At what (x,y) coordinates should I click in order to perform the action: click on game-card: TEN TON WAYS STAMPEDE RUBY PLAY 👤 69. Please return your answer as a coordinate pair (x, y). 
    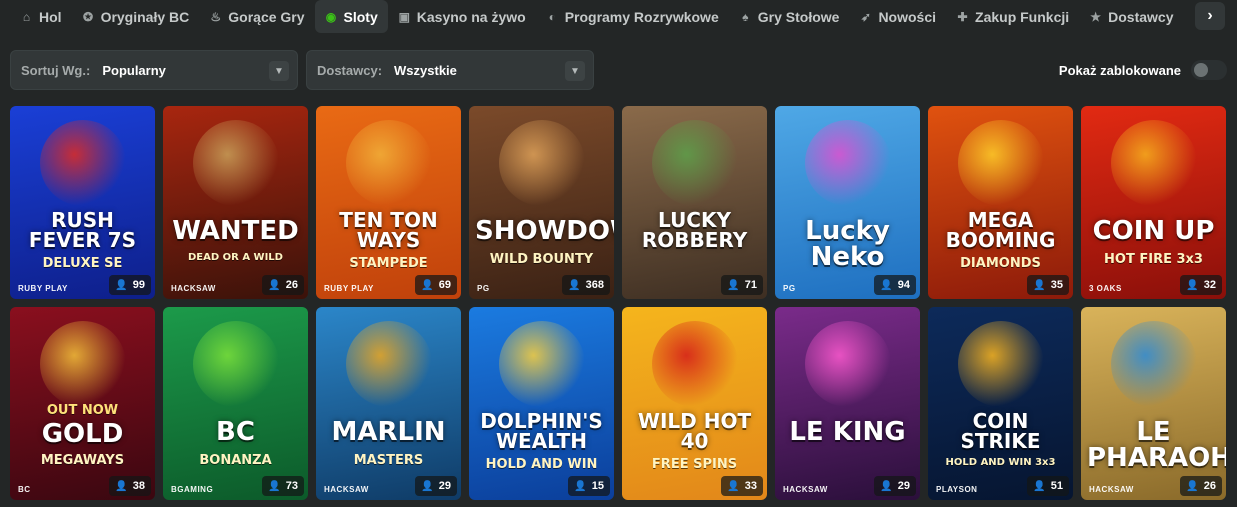
    Looking at the image, I should click on (388, 202).